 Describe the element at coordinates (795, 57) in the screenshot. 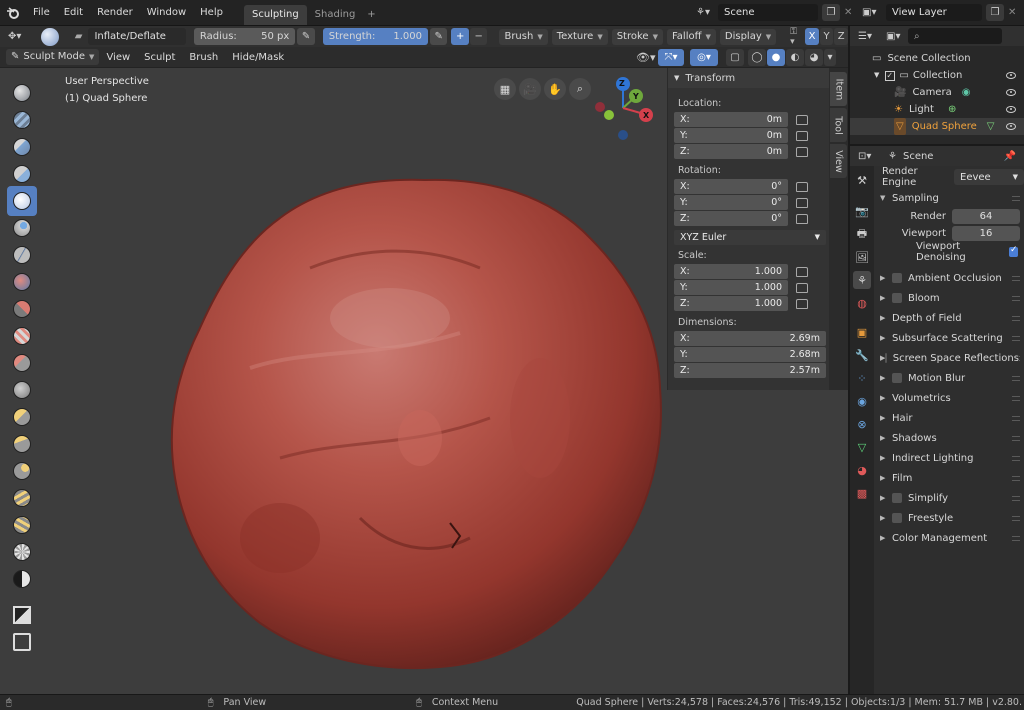

I see `material-shading-icon: ◐` at that location.